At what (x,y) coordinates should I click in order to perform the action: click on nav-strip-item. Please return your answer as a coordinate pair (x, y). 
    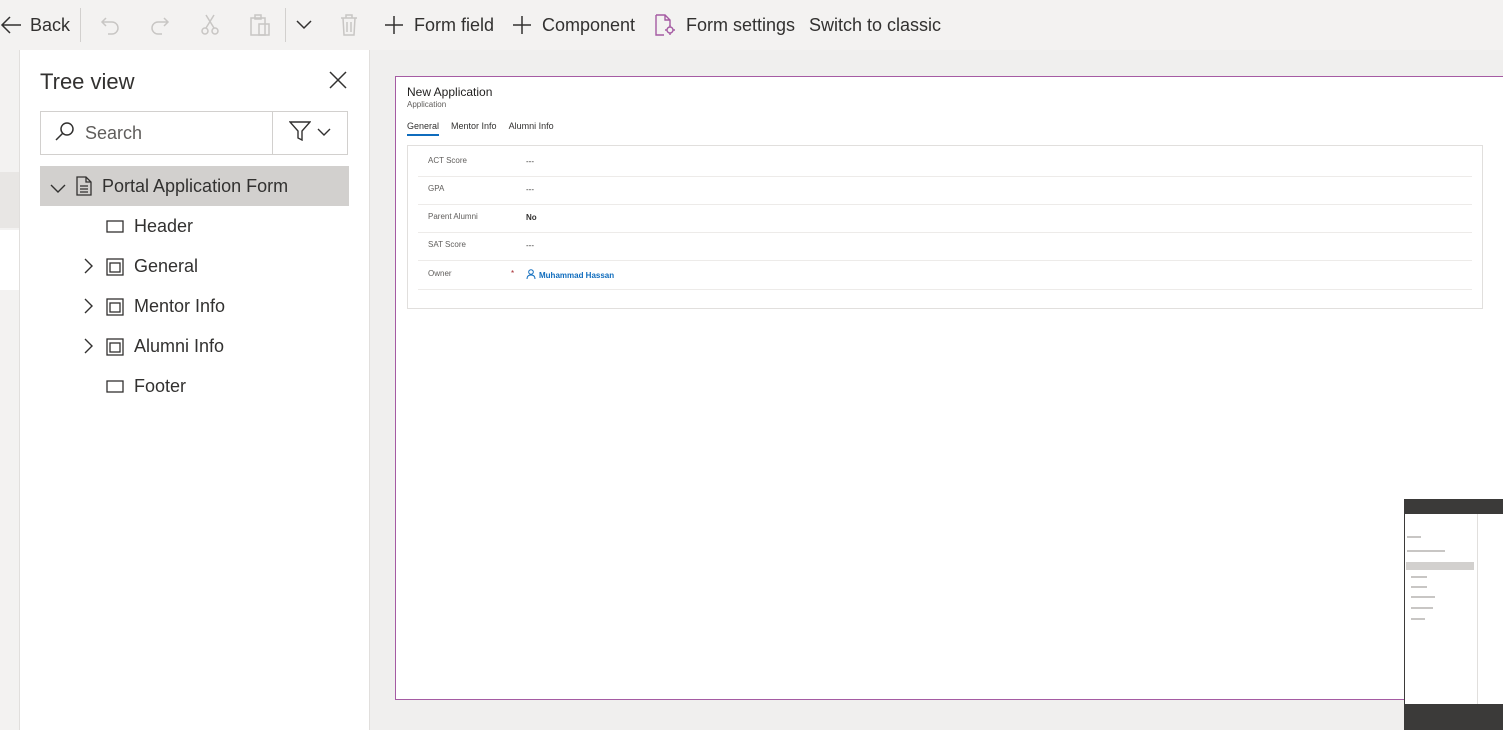
    Looking at the image, I should click on (9, 200).